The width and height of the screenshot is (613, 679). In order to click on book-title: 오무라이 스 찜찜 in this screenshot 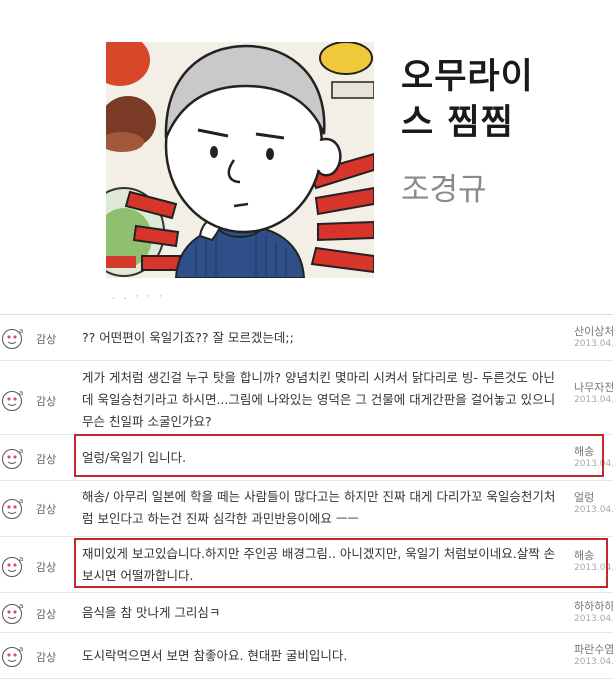, I will do `click(501, 100)`.